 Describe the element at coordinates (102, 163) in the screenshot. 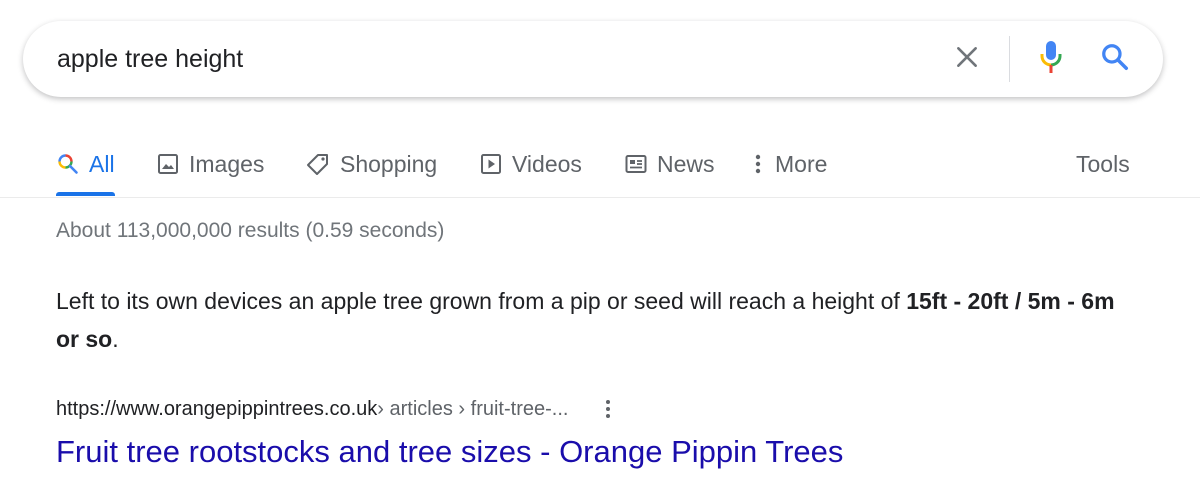

I see `tab-label: All` at that location.